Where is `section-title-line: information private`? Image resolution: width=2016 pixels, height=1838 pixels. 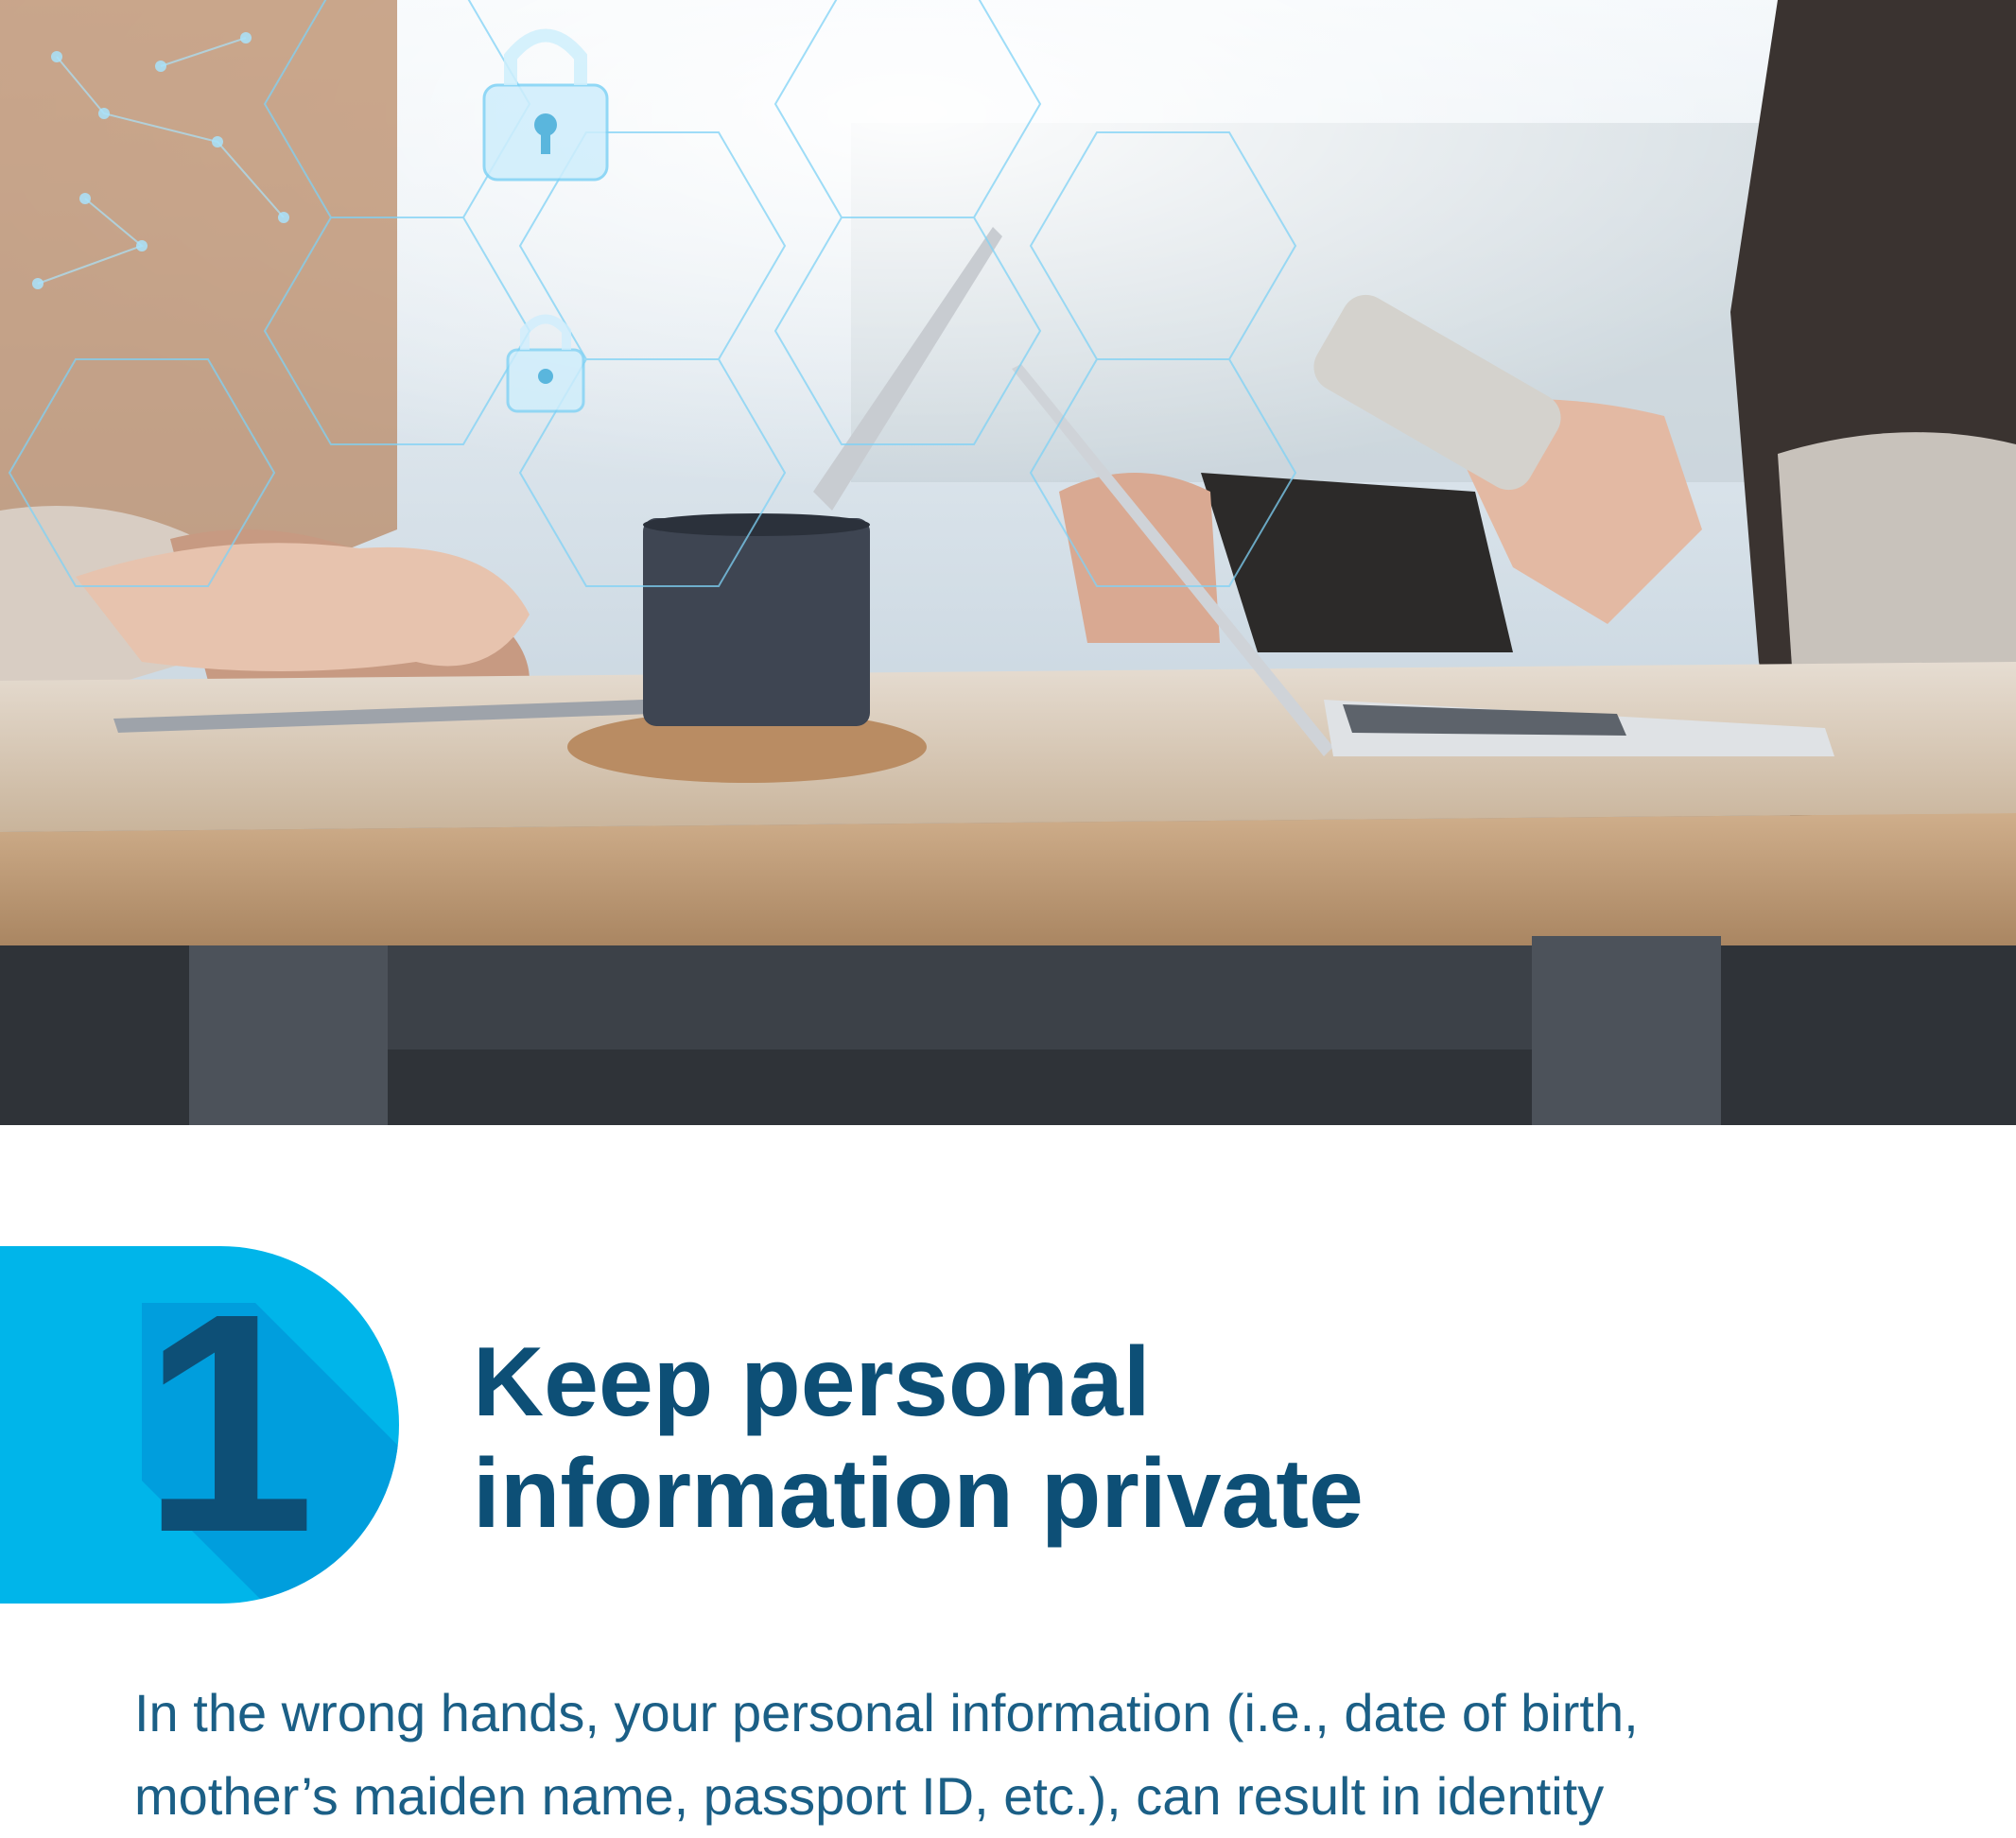 section-title-line: information private is located at coordinates (918, 1494).